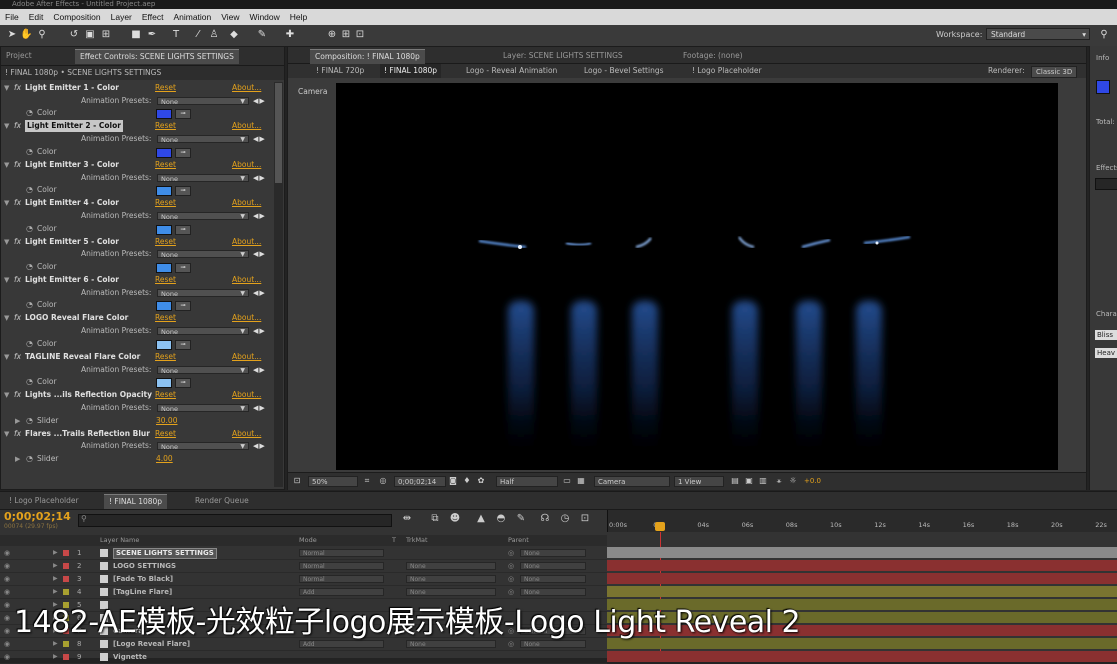 This screenshot has height=664, width=1117. Describe the element at coordinates (88, 395) in the screenshot. I see `effect-name: Lights ...ils Reflection Opacity` at that location.